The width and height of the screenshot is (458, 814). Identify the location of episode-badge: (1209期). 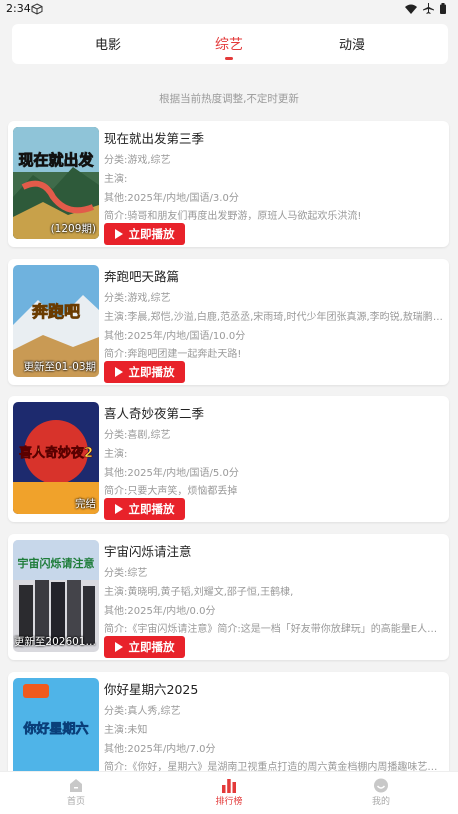
(73, 229).